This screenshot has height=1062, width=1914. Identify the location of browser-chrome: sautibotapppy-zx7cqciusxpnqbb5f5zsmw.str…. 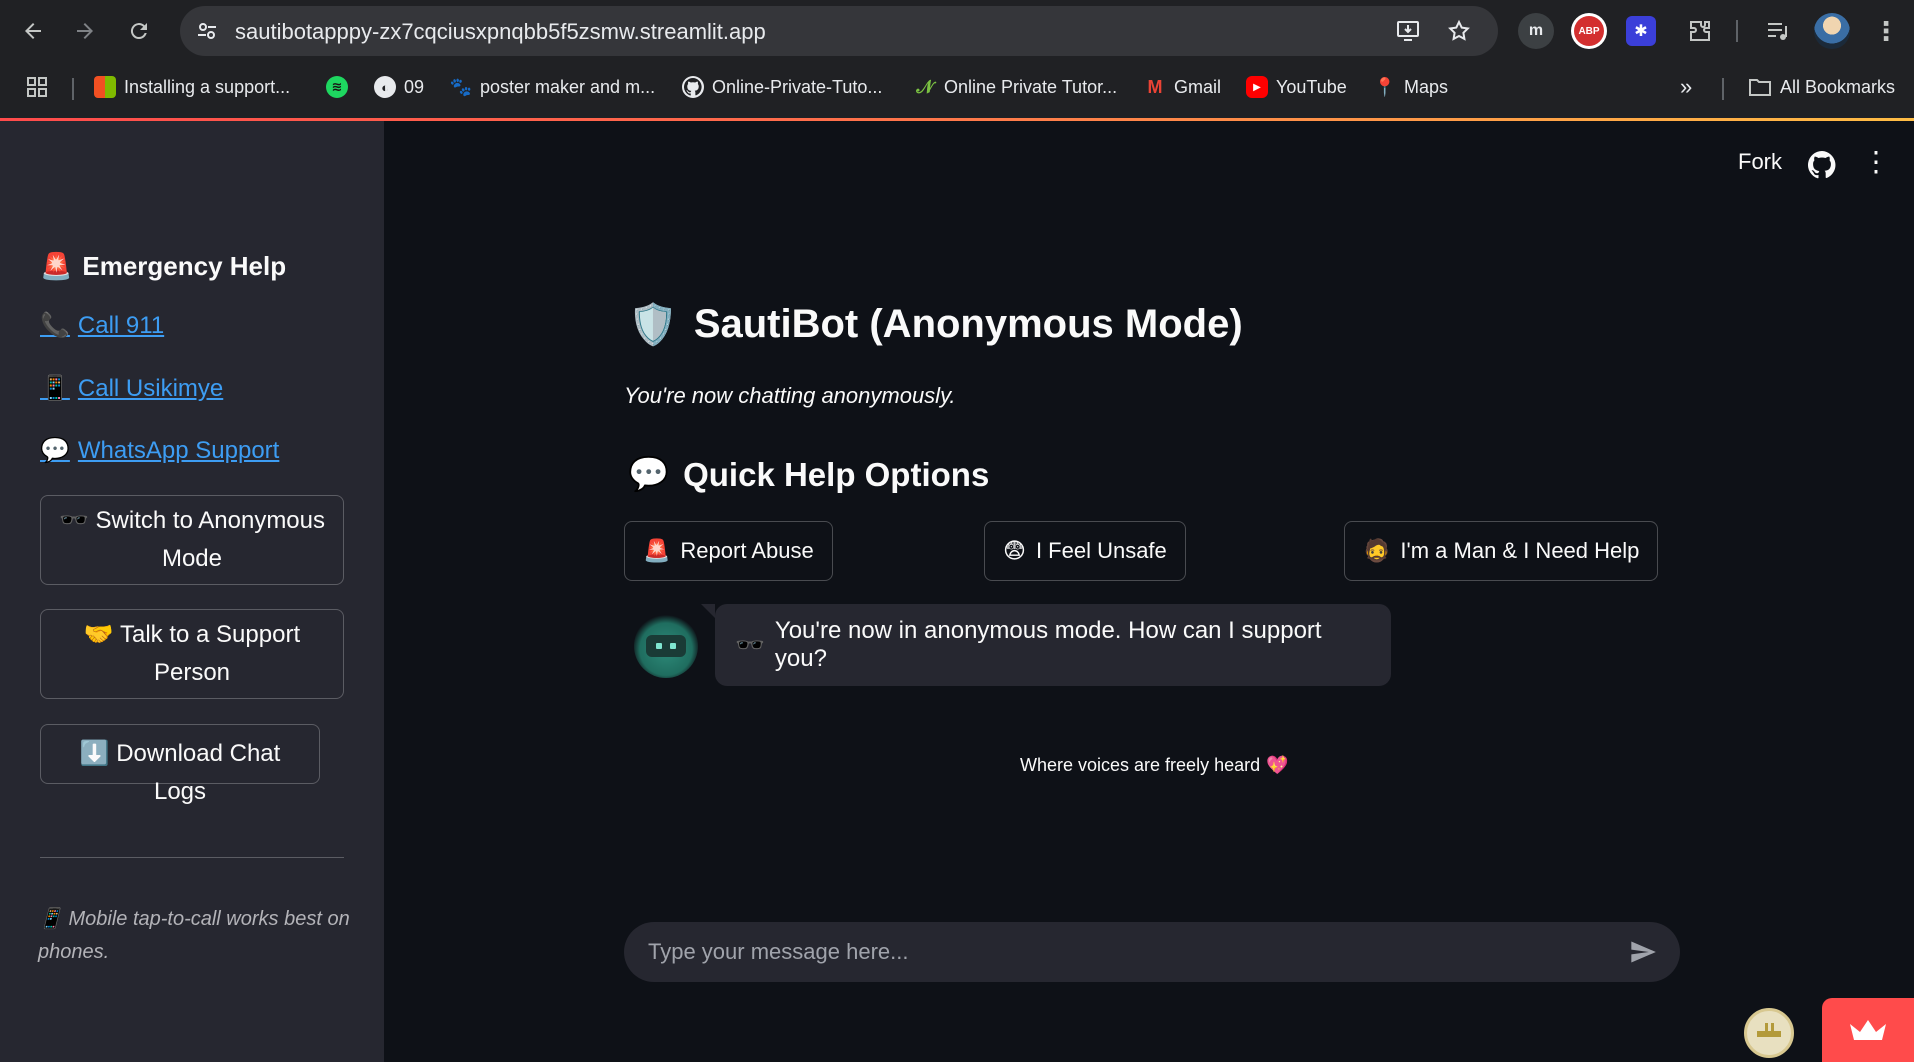
(957, 59).